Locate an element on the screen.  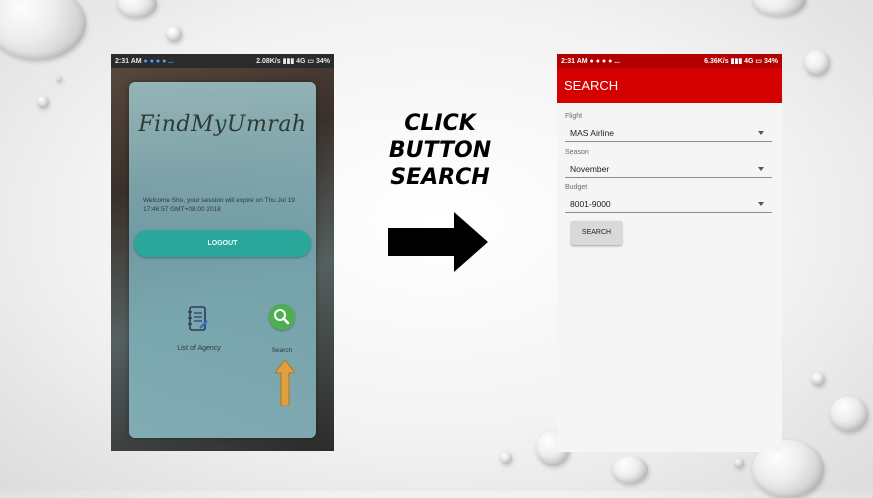
search-icon is located at coordinates (282, 317).